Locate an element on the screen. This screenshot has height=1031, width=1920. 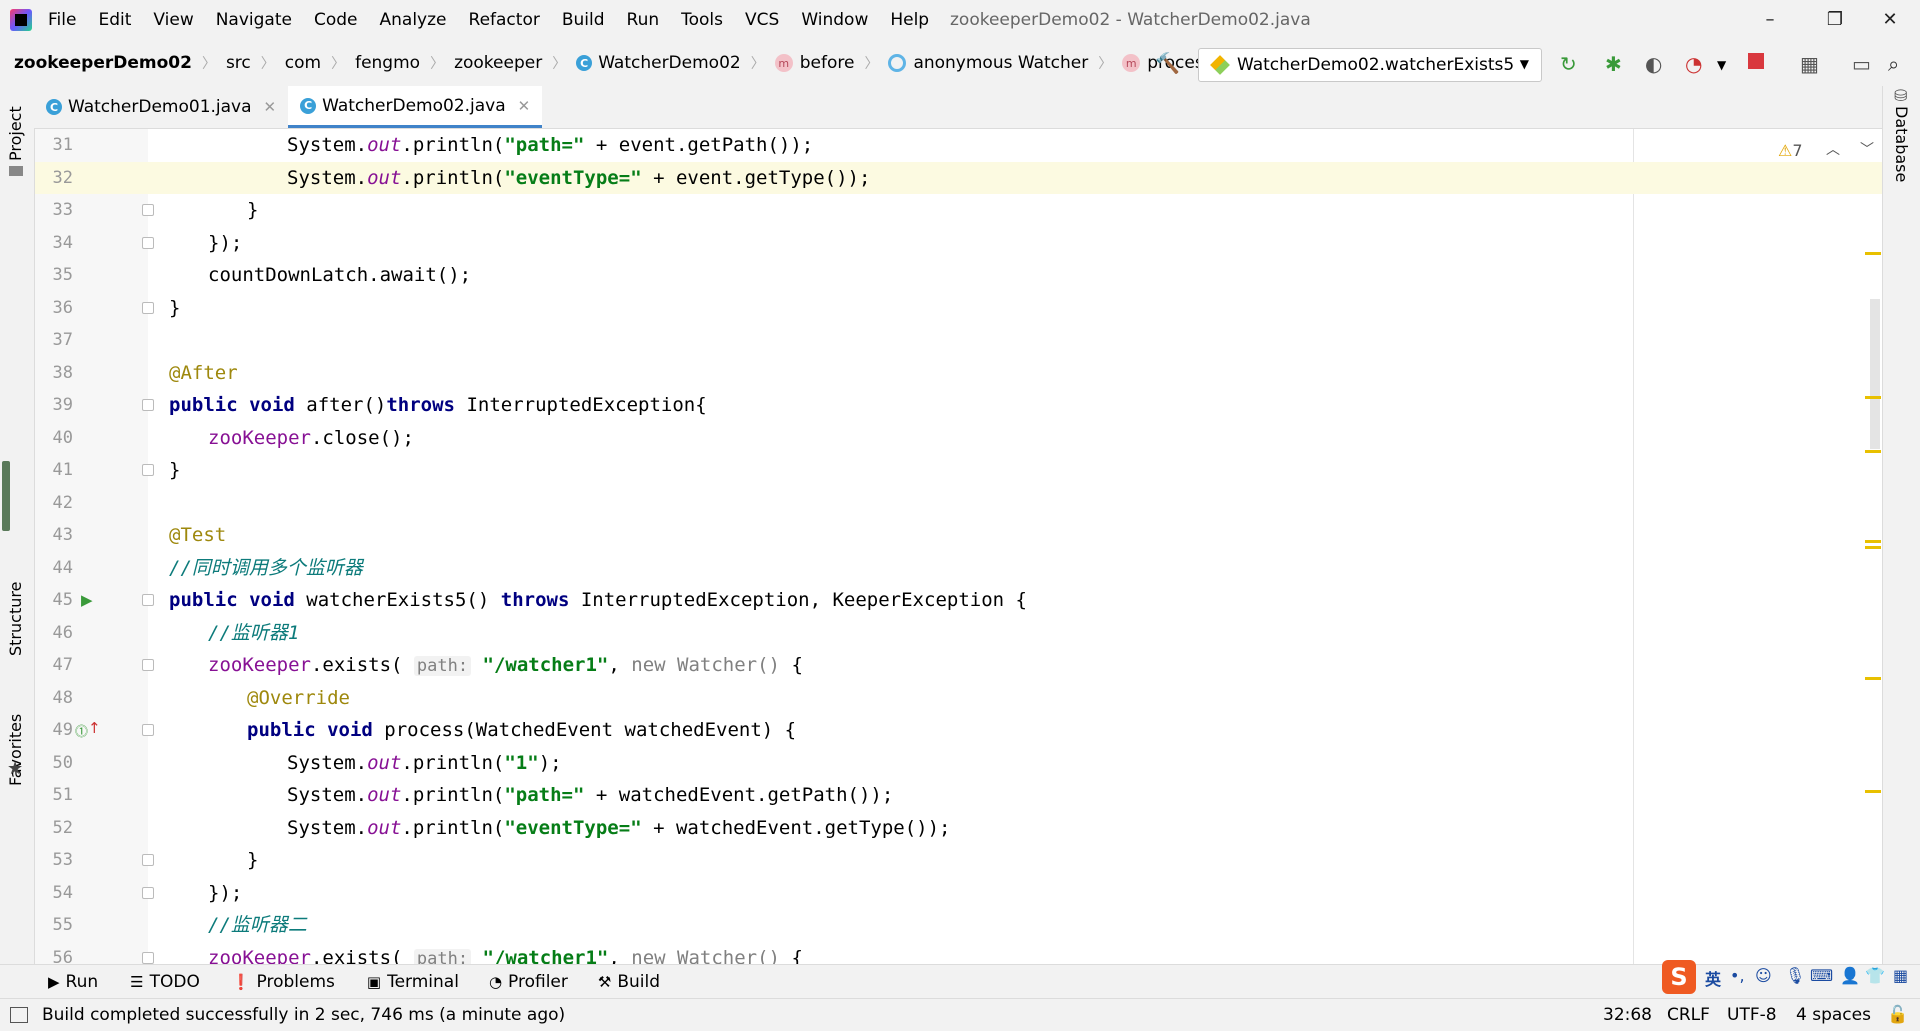
menu-window: Window is located at coordinates (834, 20).